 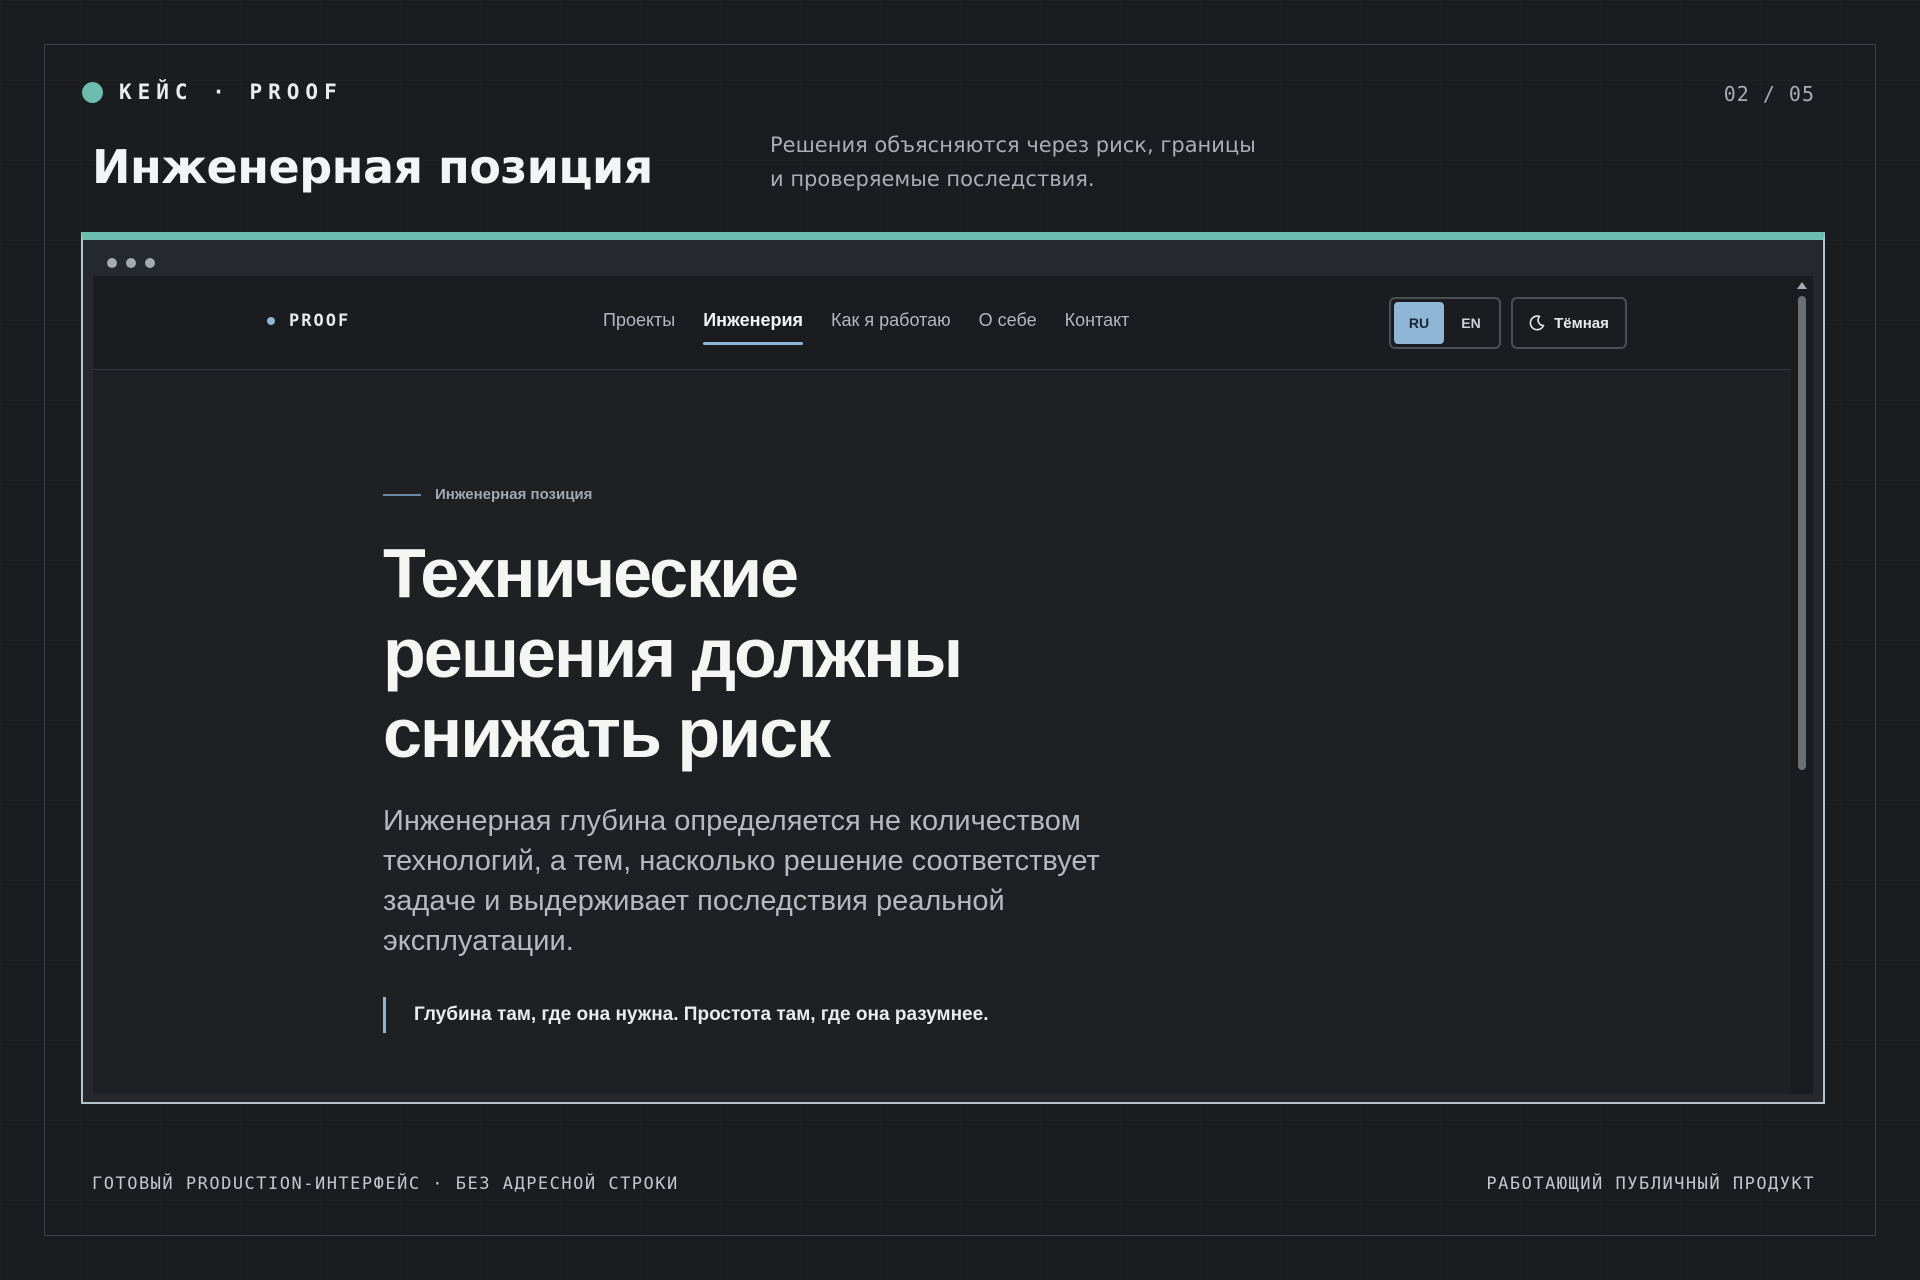 I want to click on hero-eyebrow: Инженерная позиция, so click(x=833, y=494).